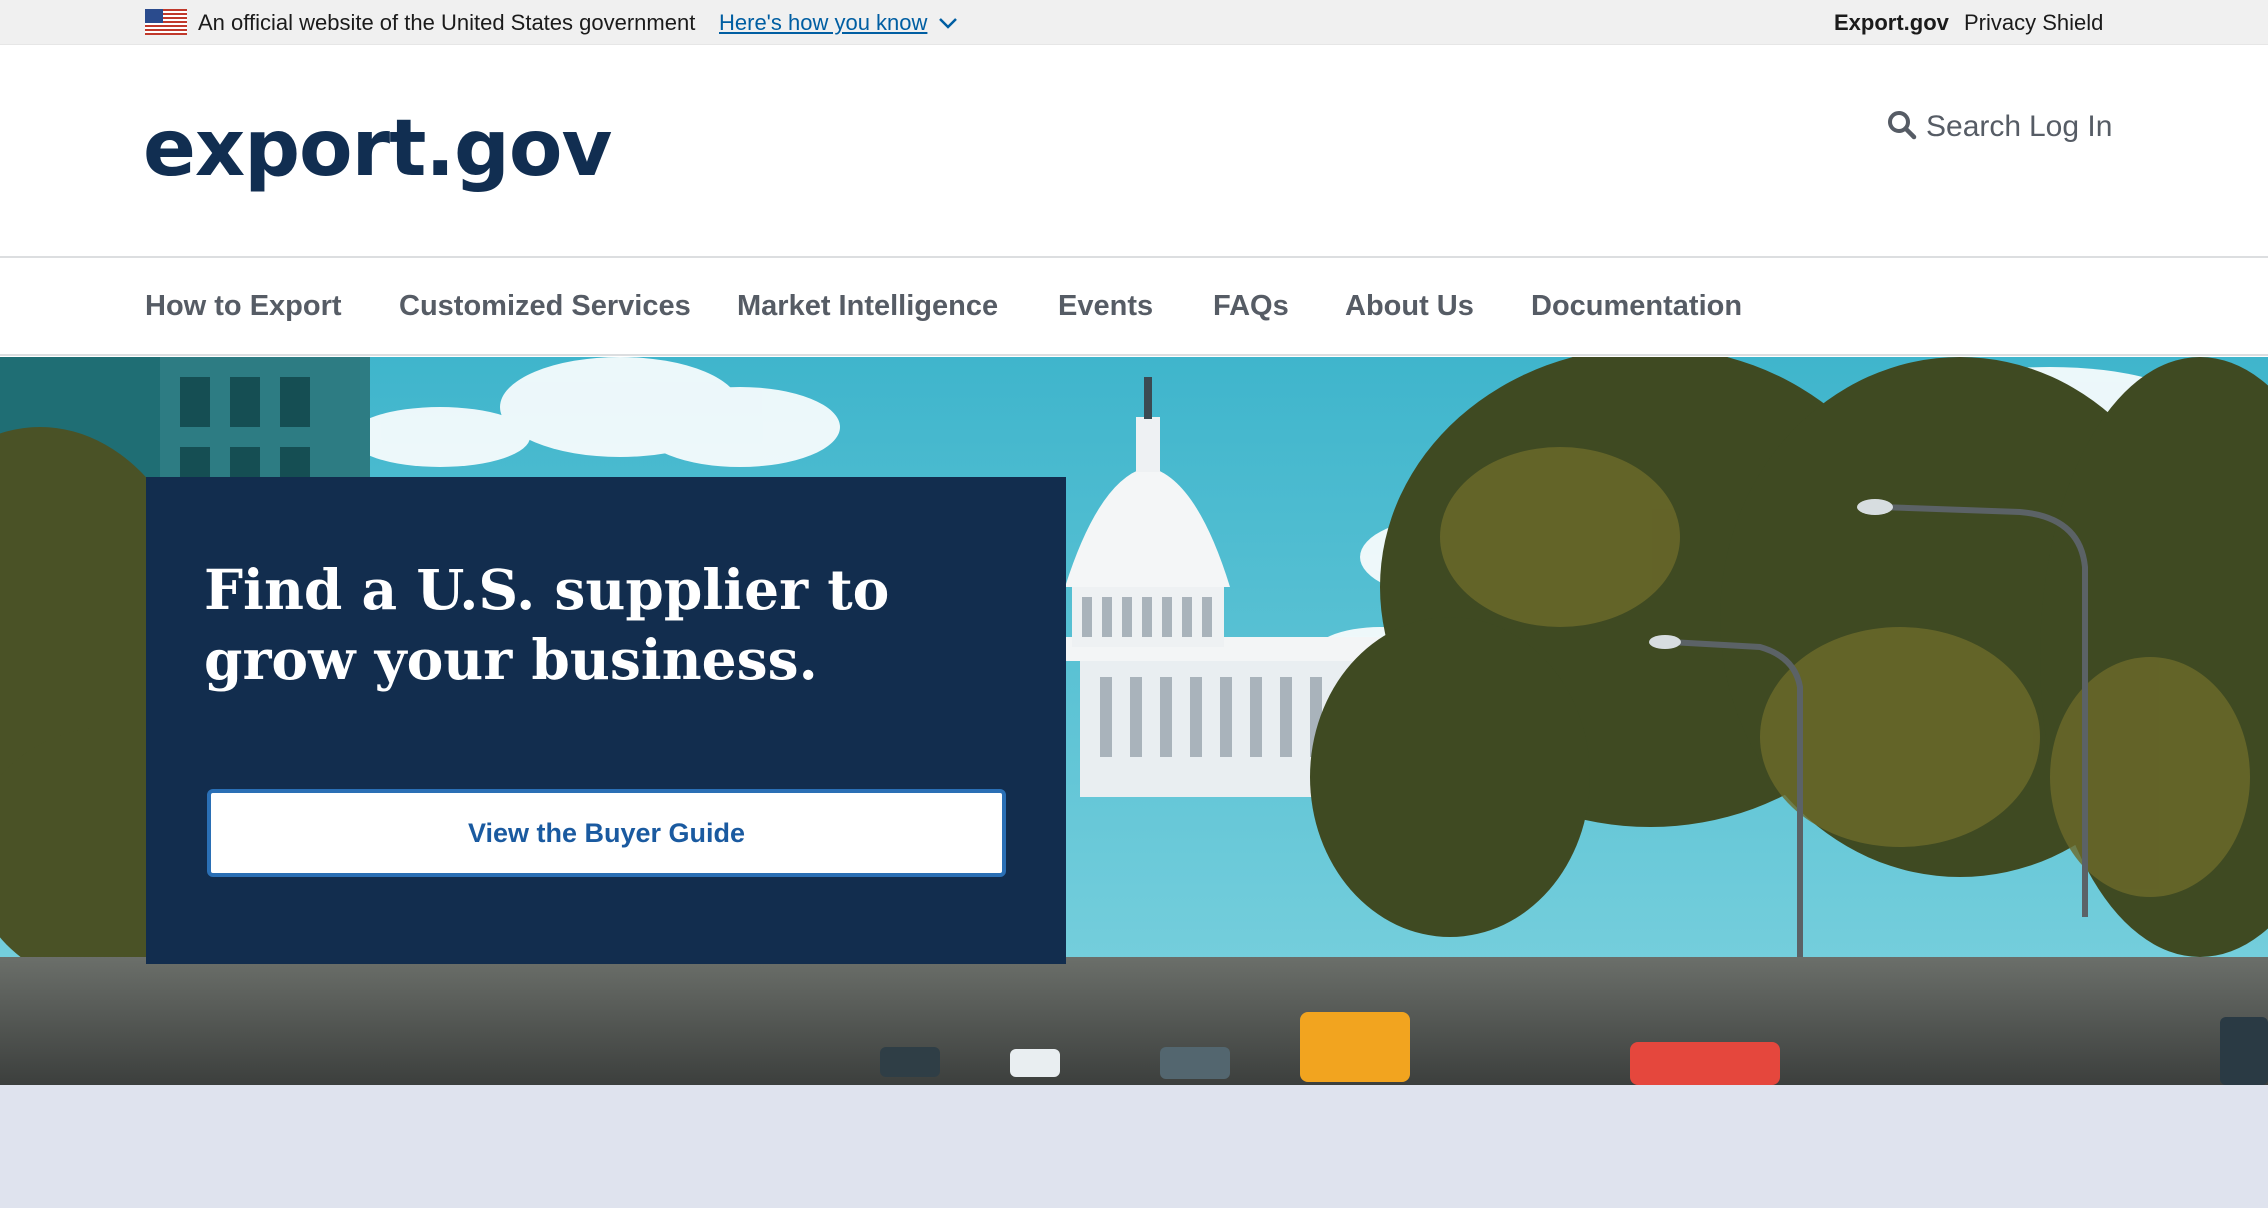  Describe the element at coordinates (243, 306) in the screenshot. I see `nav-item-how-to-export: How to Export` at that location.